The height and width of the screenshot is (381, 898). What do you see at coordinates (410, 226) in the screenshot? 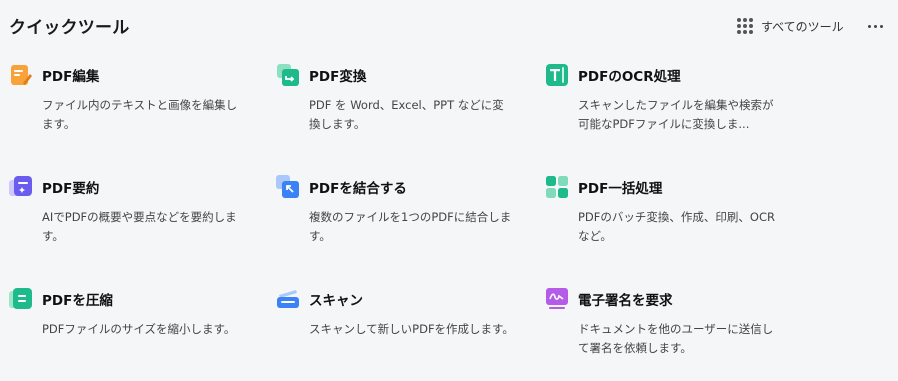
I see `tool-description: 複数のファイルを1つのPDFに結合します。` at bounding box center [410, 226].